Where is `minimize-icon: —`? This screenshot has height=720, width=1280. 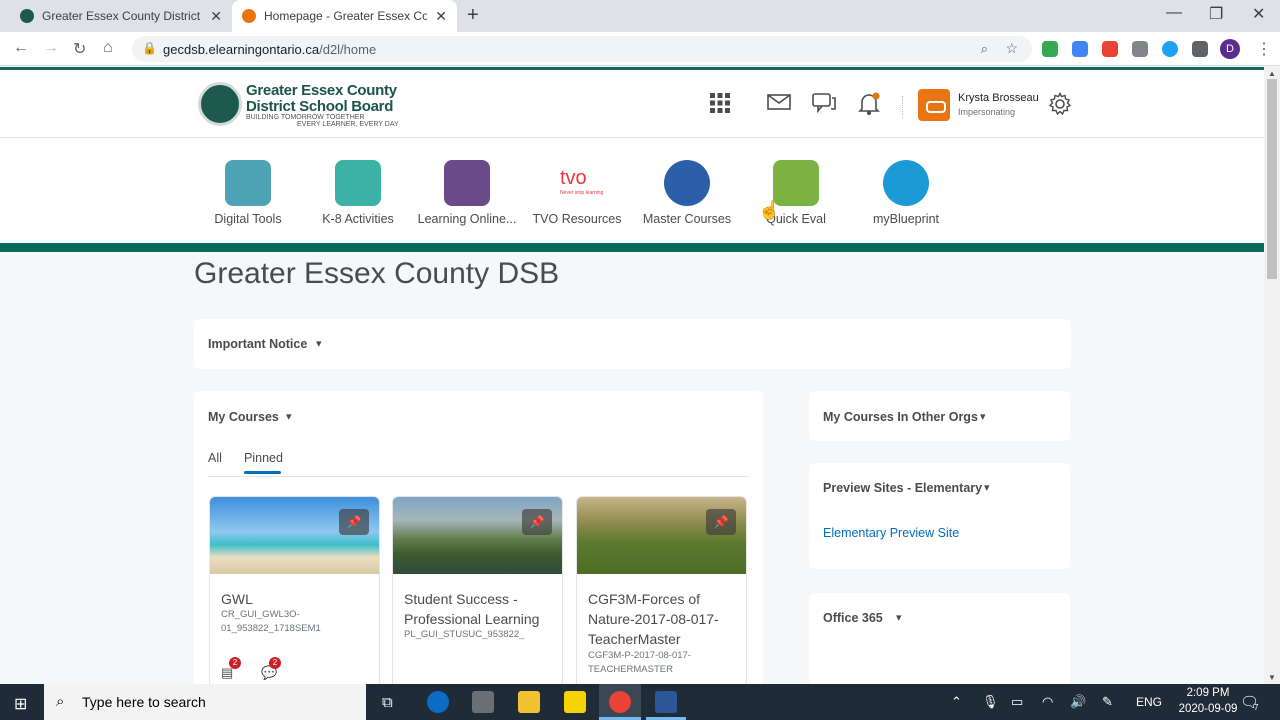 minimize-icon: — is located at coordinates (1174, 13).